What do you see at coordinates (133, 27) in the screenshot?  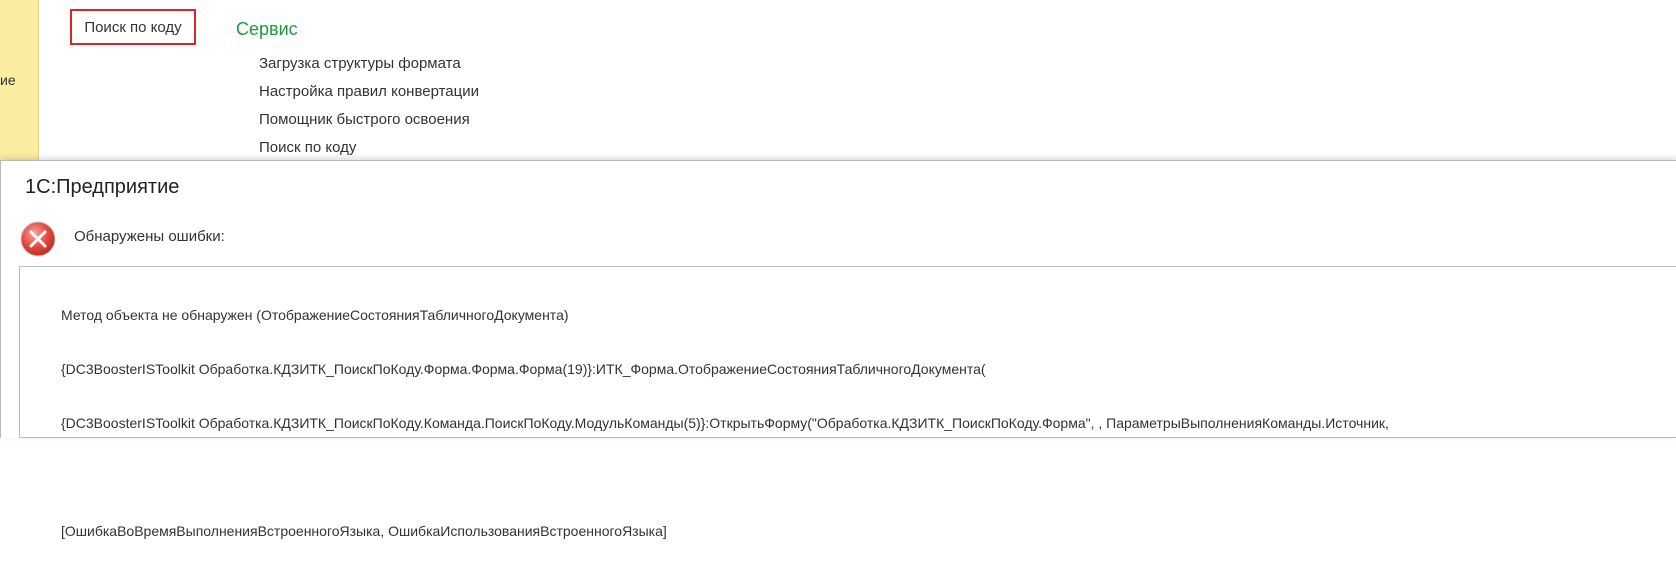 I see `search-by-code-button: Поиск по коду` at bounding box center [133, 27].